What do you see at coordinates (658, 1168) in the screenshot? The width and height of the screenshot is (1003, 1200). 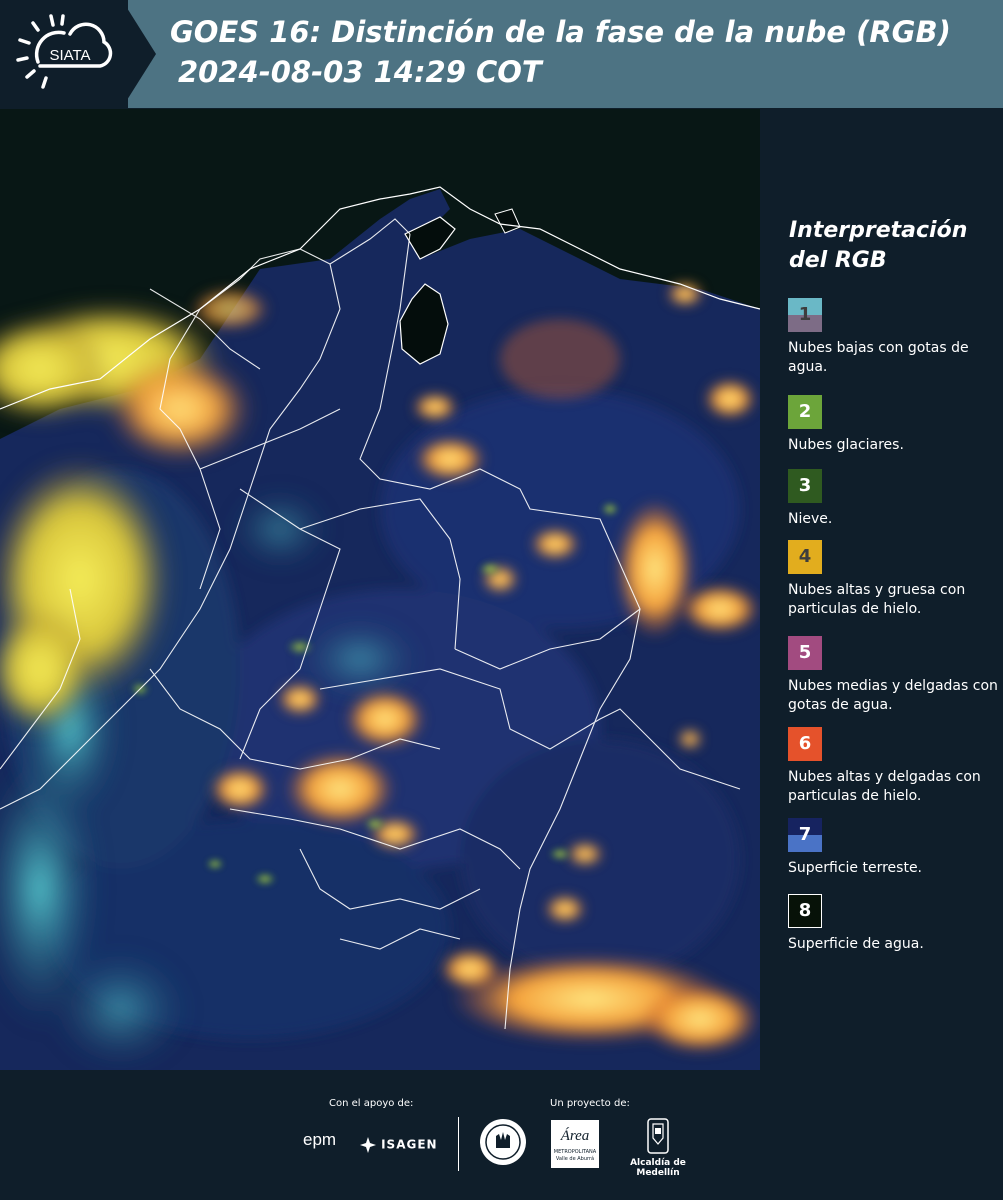 I see `alcaldia-text: Alcaldía de Medellín` at bounding box center [658, 1168].